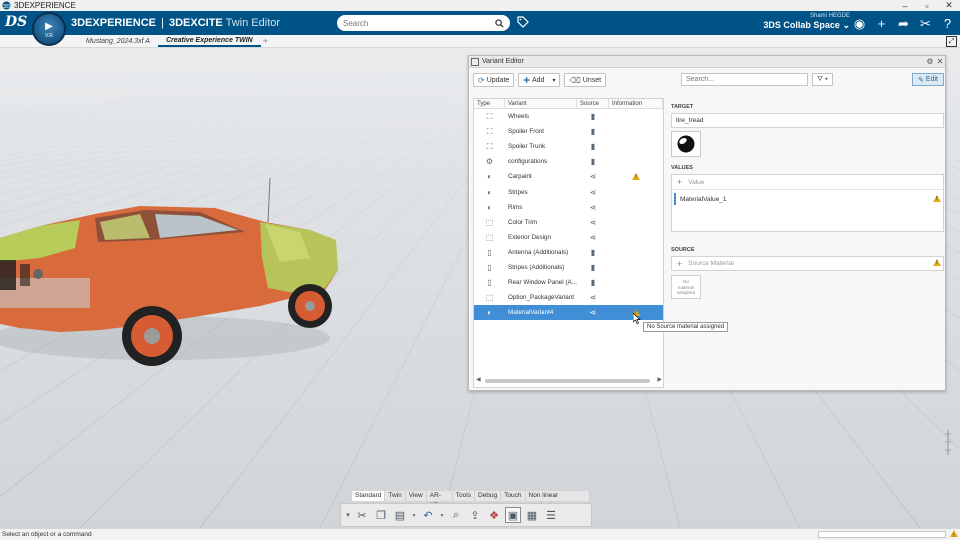 This screenshot has width=960, height=540. I want to click on add-tab-icon: +, so click(265, 41).